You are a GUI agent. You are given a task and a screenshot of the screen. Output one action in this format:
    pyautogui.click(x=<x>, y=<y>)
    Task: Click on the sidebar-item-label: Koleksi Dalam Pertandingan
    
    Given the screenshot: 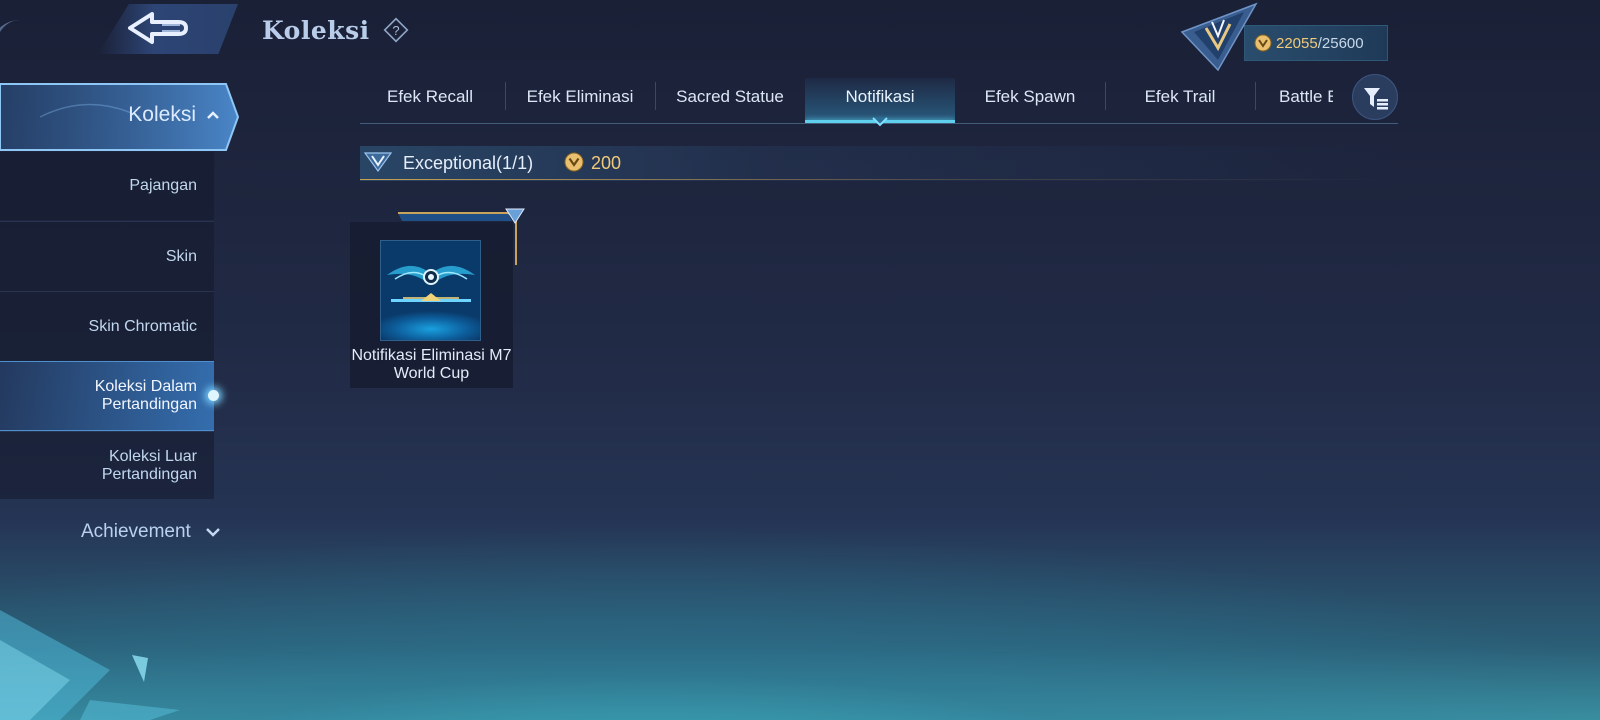 What is the action you would take?
    pyautogui.click(x=145, y=395)
    